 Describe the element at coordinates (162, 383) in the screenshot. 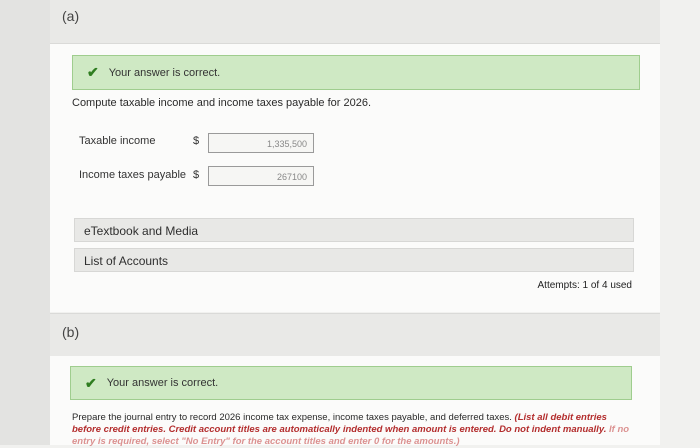

I see `part-b-feedback-text: Your answer is correct.` at that location.